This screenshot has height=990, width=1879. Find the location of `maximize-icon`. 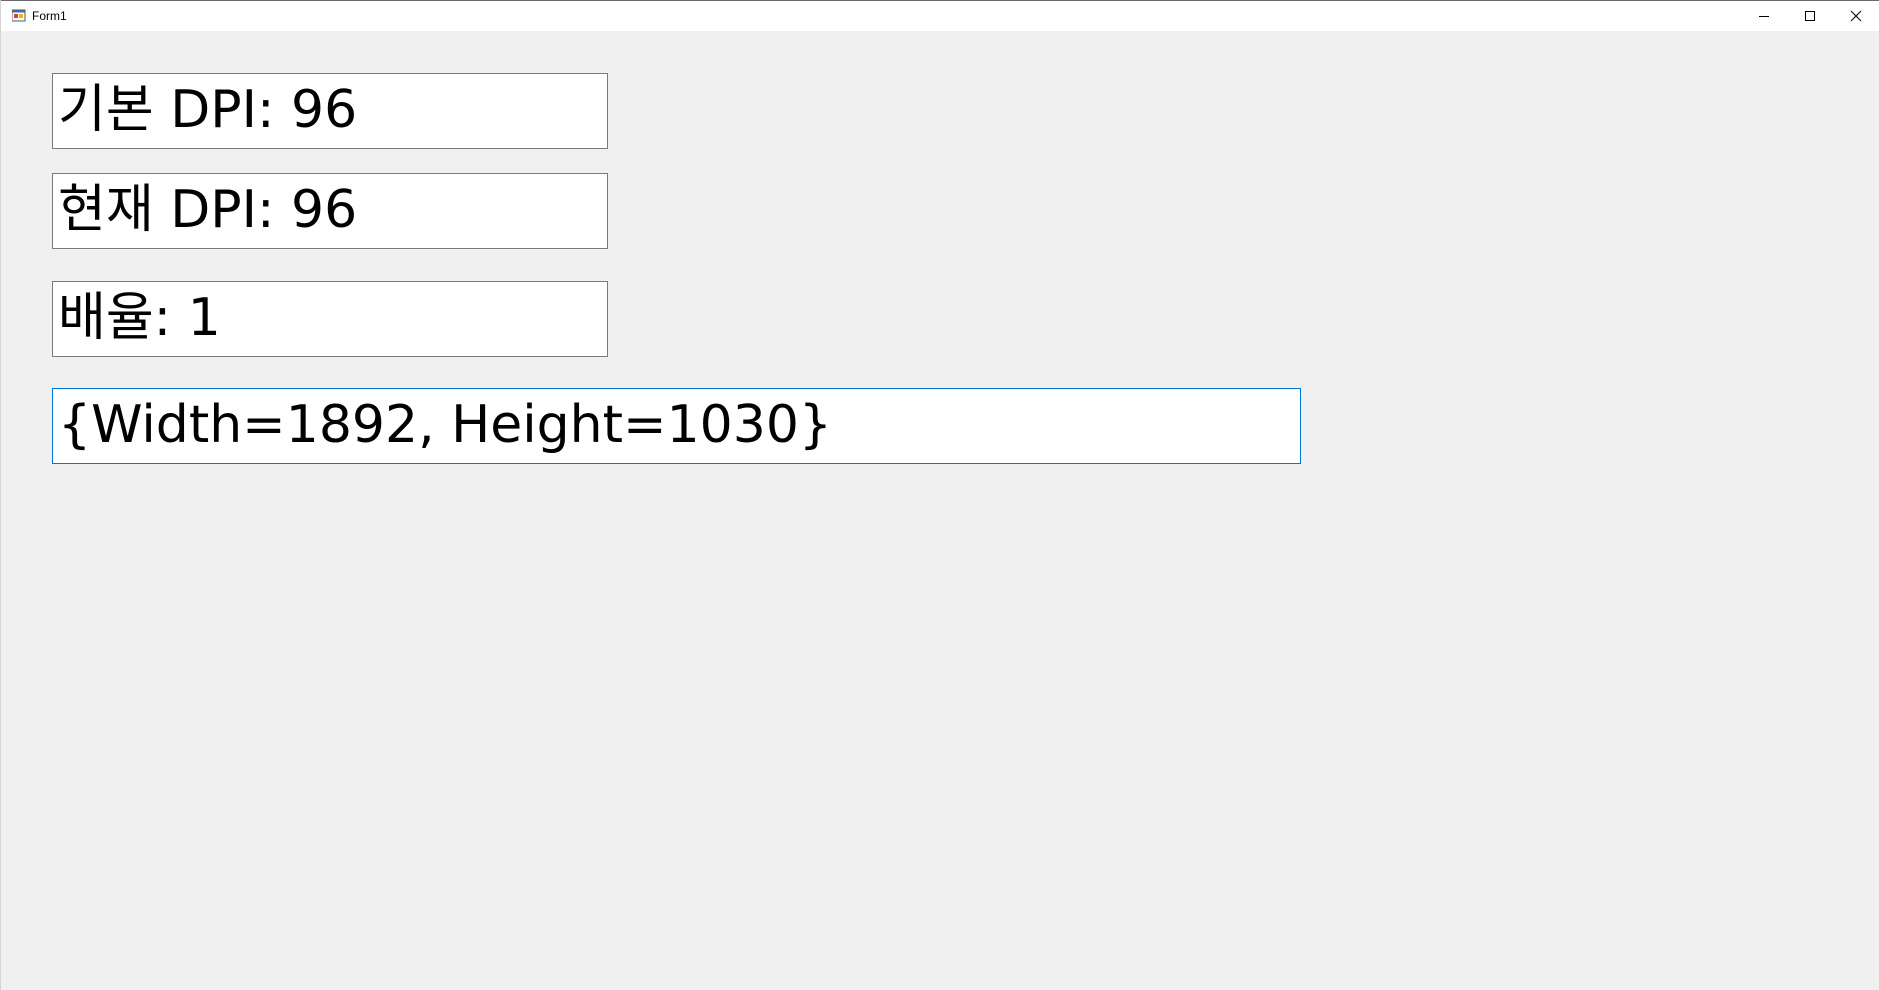

maximize-icon is located at coordinates (1810, 16).